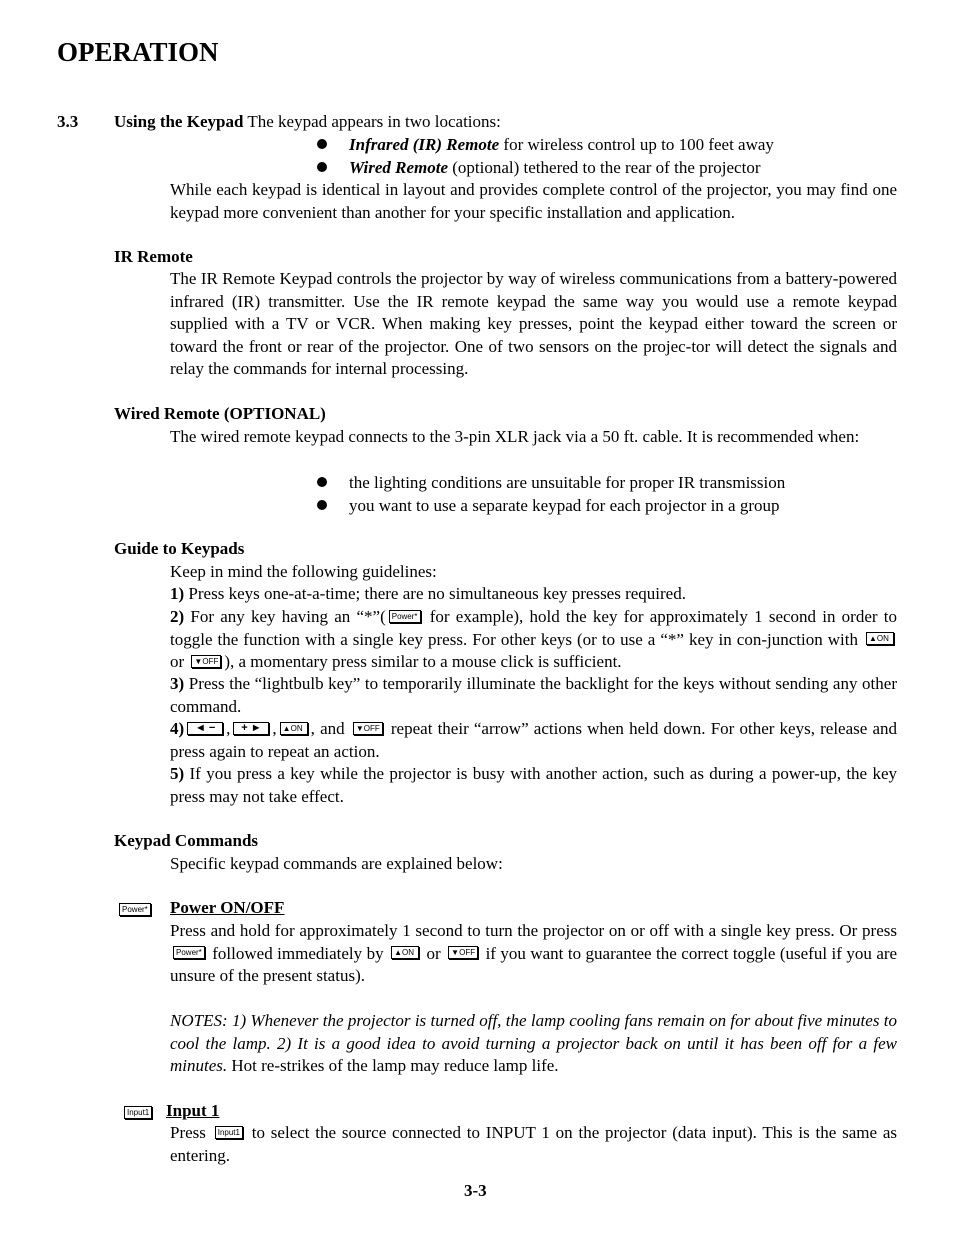 The width and height of the screenshot is (954, 1235). I want to click on input1-text: Press, so click(188, 1132).